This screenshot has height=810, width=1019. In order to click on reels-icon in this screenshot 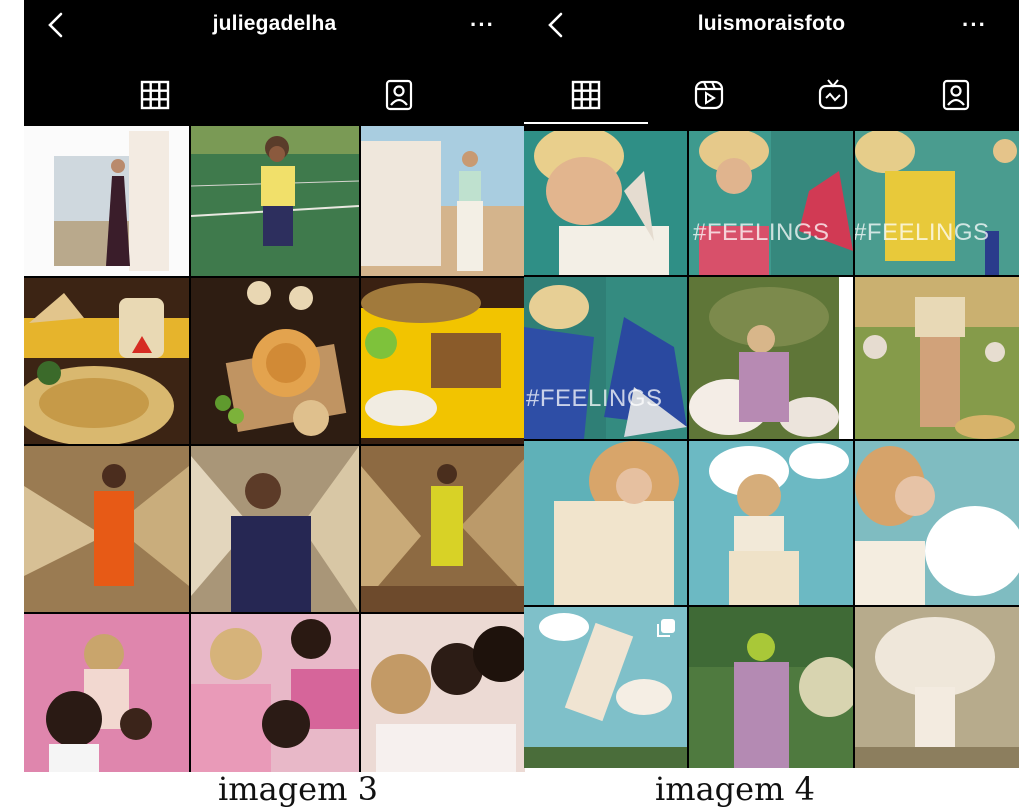, I will do `click(709, 95)`.